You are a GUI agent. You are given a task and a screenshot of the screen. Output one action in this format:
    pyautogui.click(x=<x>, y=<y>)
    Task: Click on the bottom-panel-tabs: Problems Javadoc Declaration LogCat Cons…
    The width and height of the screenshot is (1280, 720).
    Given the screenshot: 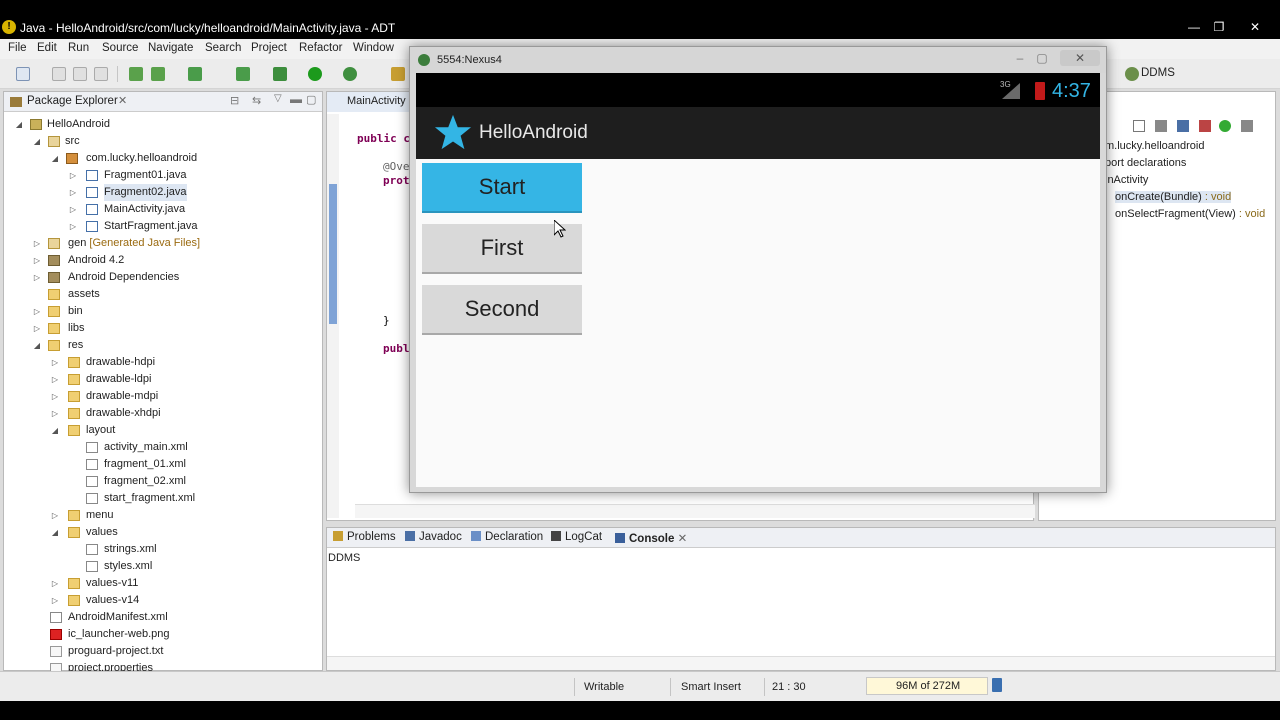 What is the action you would take?
    pyautogui.click(x=801, y=538)
    